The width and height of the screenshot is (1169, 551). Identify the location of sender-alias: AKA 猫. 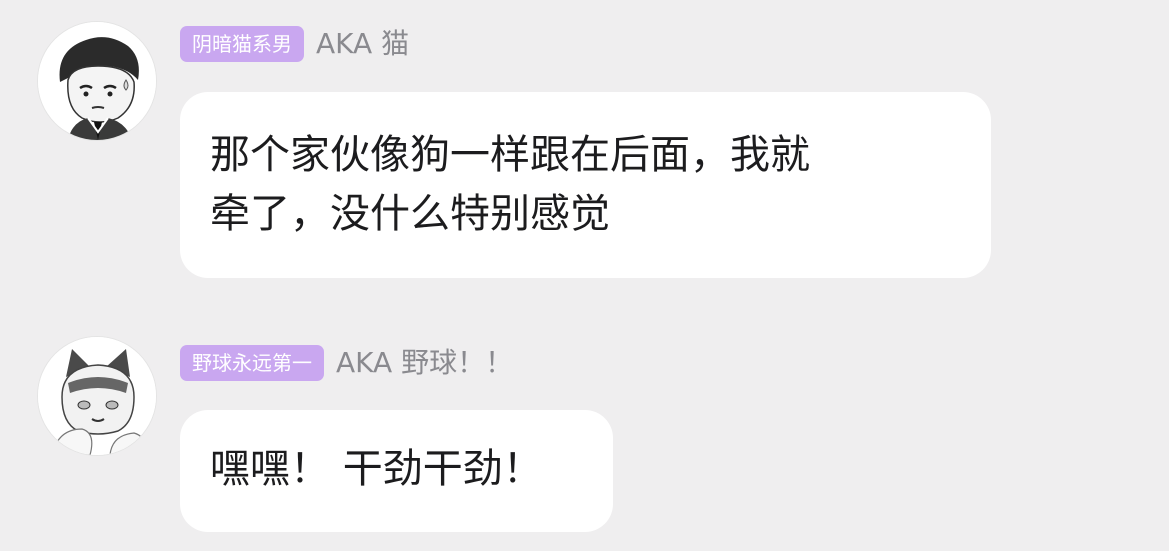
(363, 43).